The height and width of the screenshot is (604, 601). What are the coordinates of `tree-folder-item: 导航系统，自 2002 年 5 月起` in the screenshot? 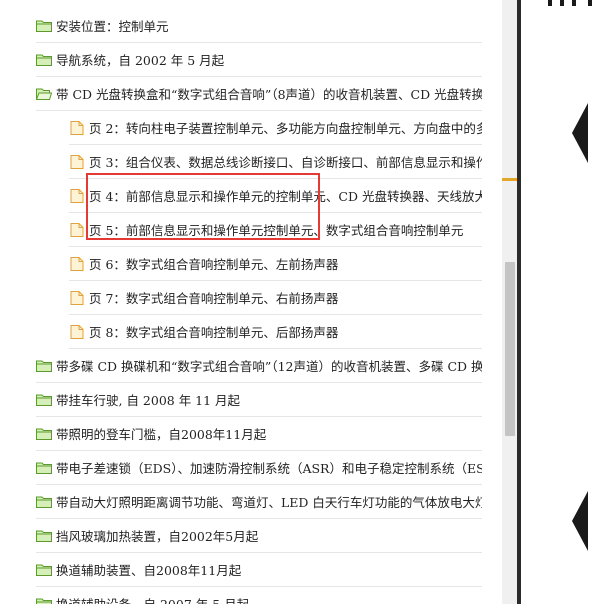 It's located at (259, 60).